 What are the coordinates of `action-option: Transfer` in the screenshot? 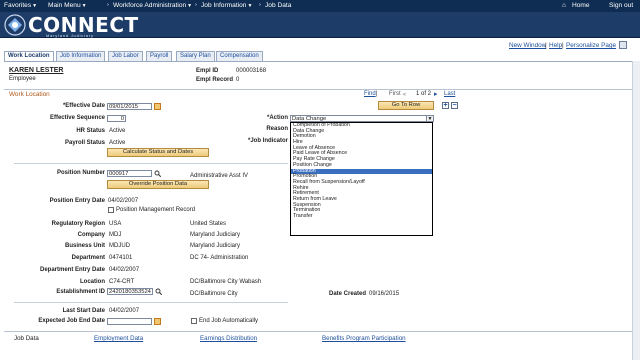 It's located at (361, 216).